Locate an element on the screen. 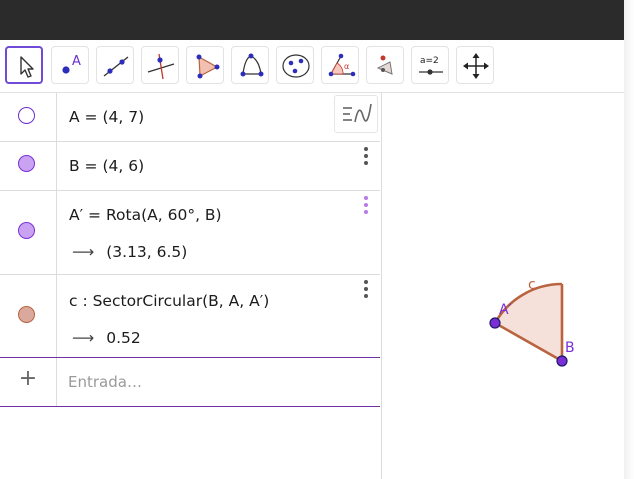 This screenshot has width=634, height=479. tool-polygon is located at coordinates (205, 65).